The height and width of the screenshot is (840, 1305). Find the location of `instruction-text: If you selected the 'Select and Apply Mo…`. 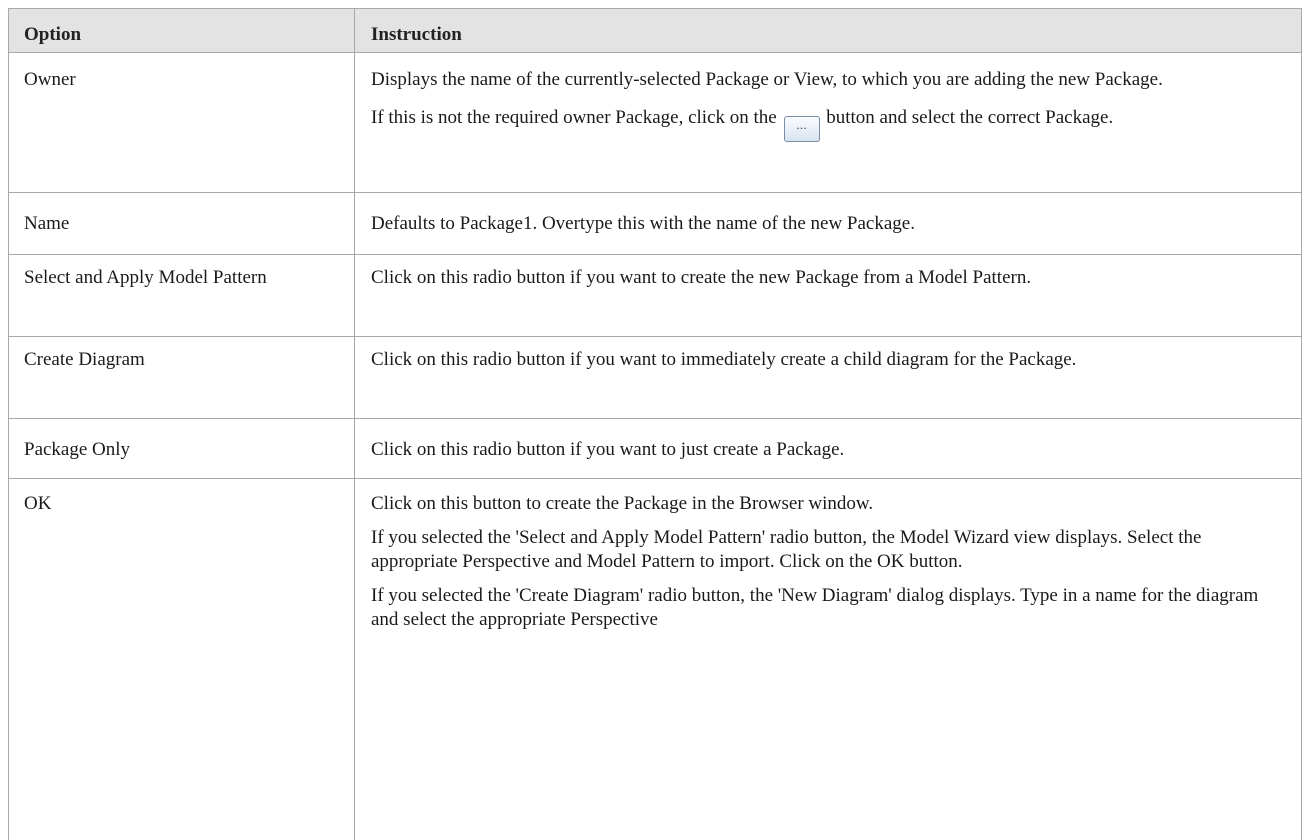

instruction-text: If you selected the 'Select and Apply Mo… is located at coordinates (786, 549).